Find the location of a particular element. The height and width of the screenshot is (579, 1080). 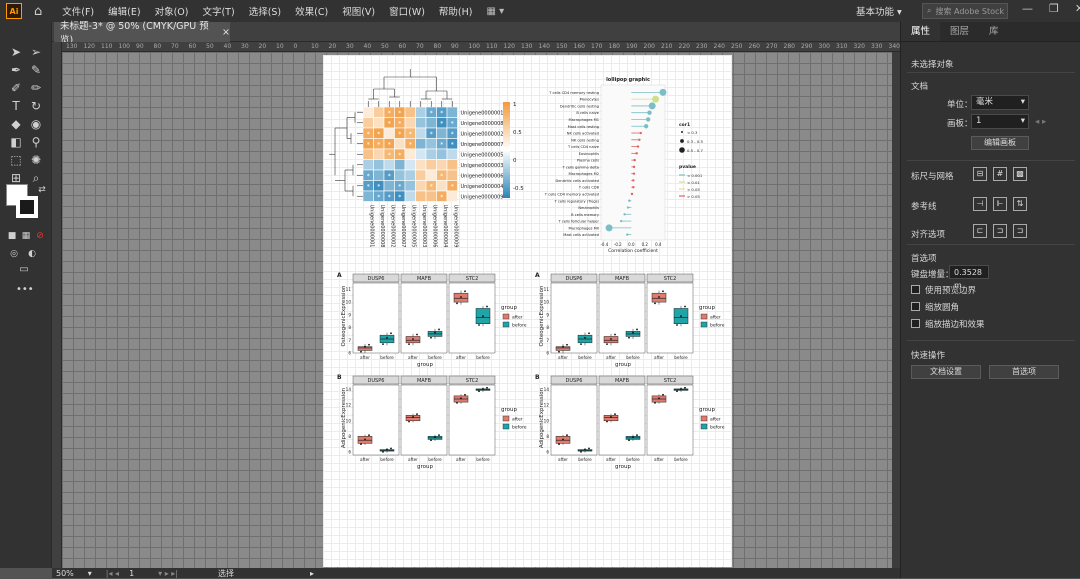

menu-item-6: 视图(V) is located at coordinates (358, 11).